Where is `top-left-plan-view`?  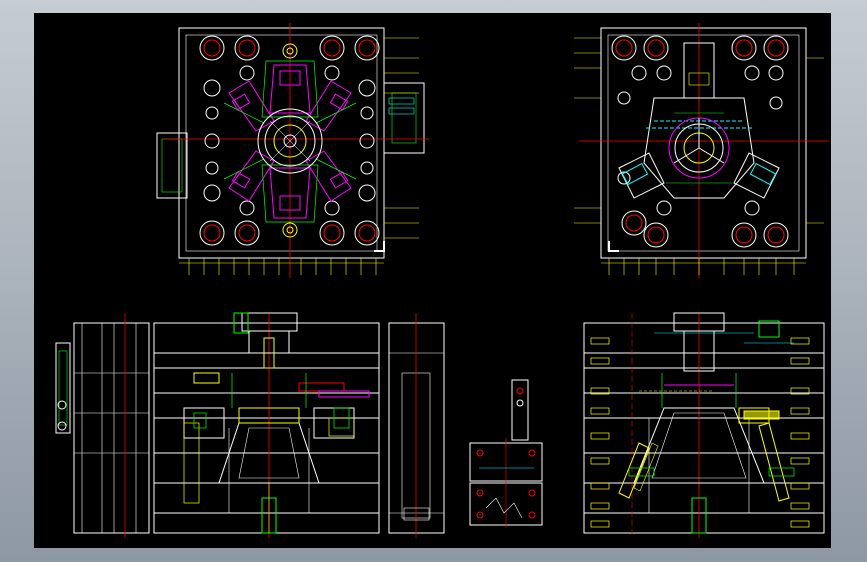 top-left-plan-view is located at coordinates (292, 150).